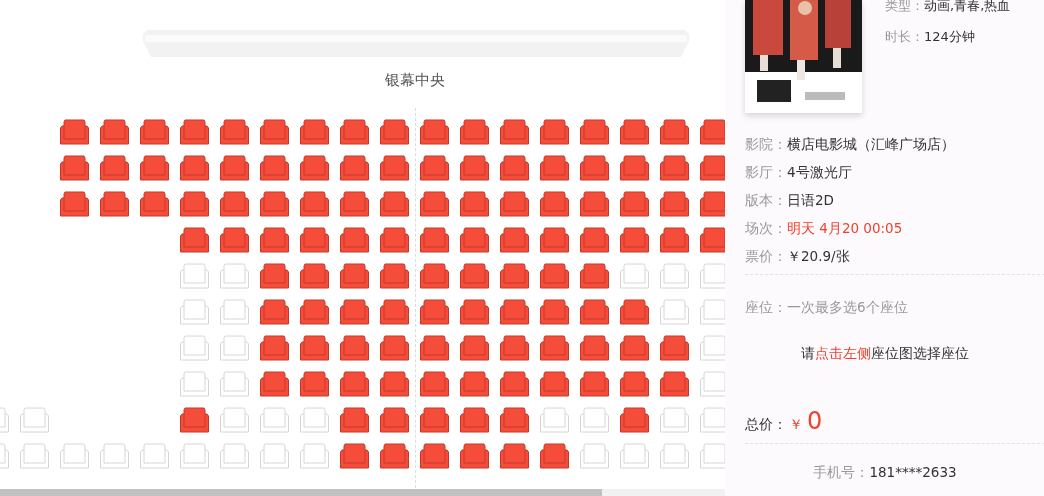  I want to click on phone-label: 手机号：, so click(841, 472).